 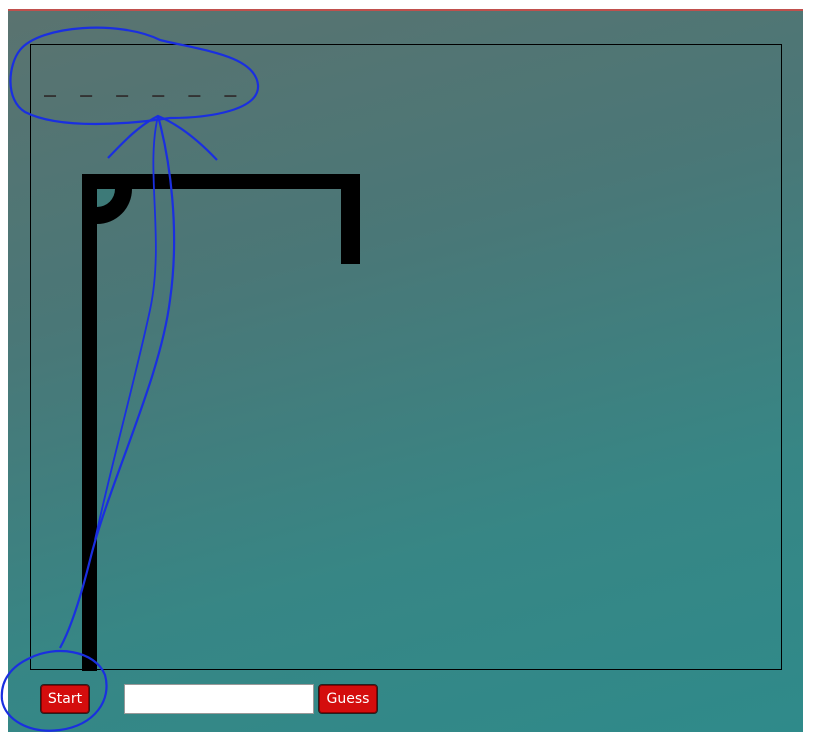 What do you see at coordinates (348, 699) in the screenshot?
I see `guess-button: Guess` at bounding box center [348, 699].